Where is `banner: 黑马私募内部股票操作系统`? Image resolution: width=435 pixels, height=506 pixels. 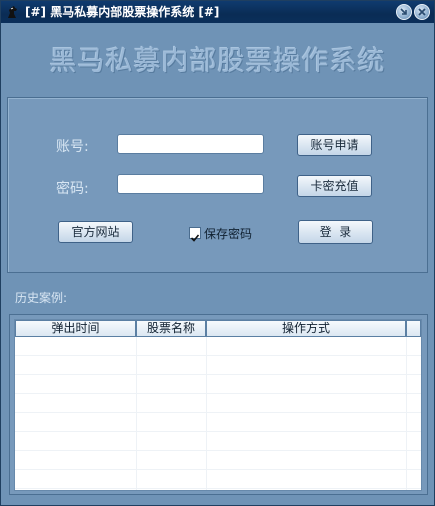
banner: 黑马私募内部股票操作系统 is located at coordinates (217, 58).